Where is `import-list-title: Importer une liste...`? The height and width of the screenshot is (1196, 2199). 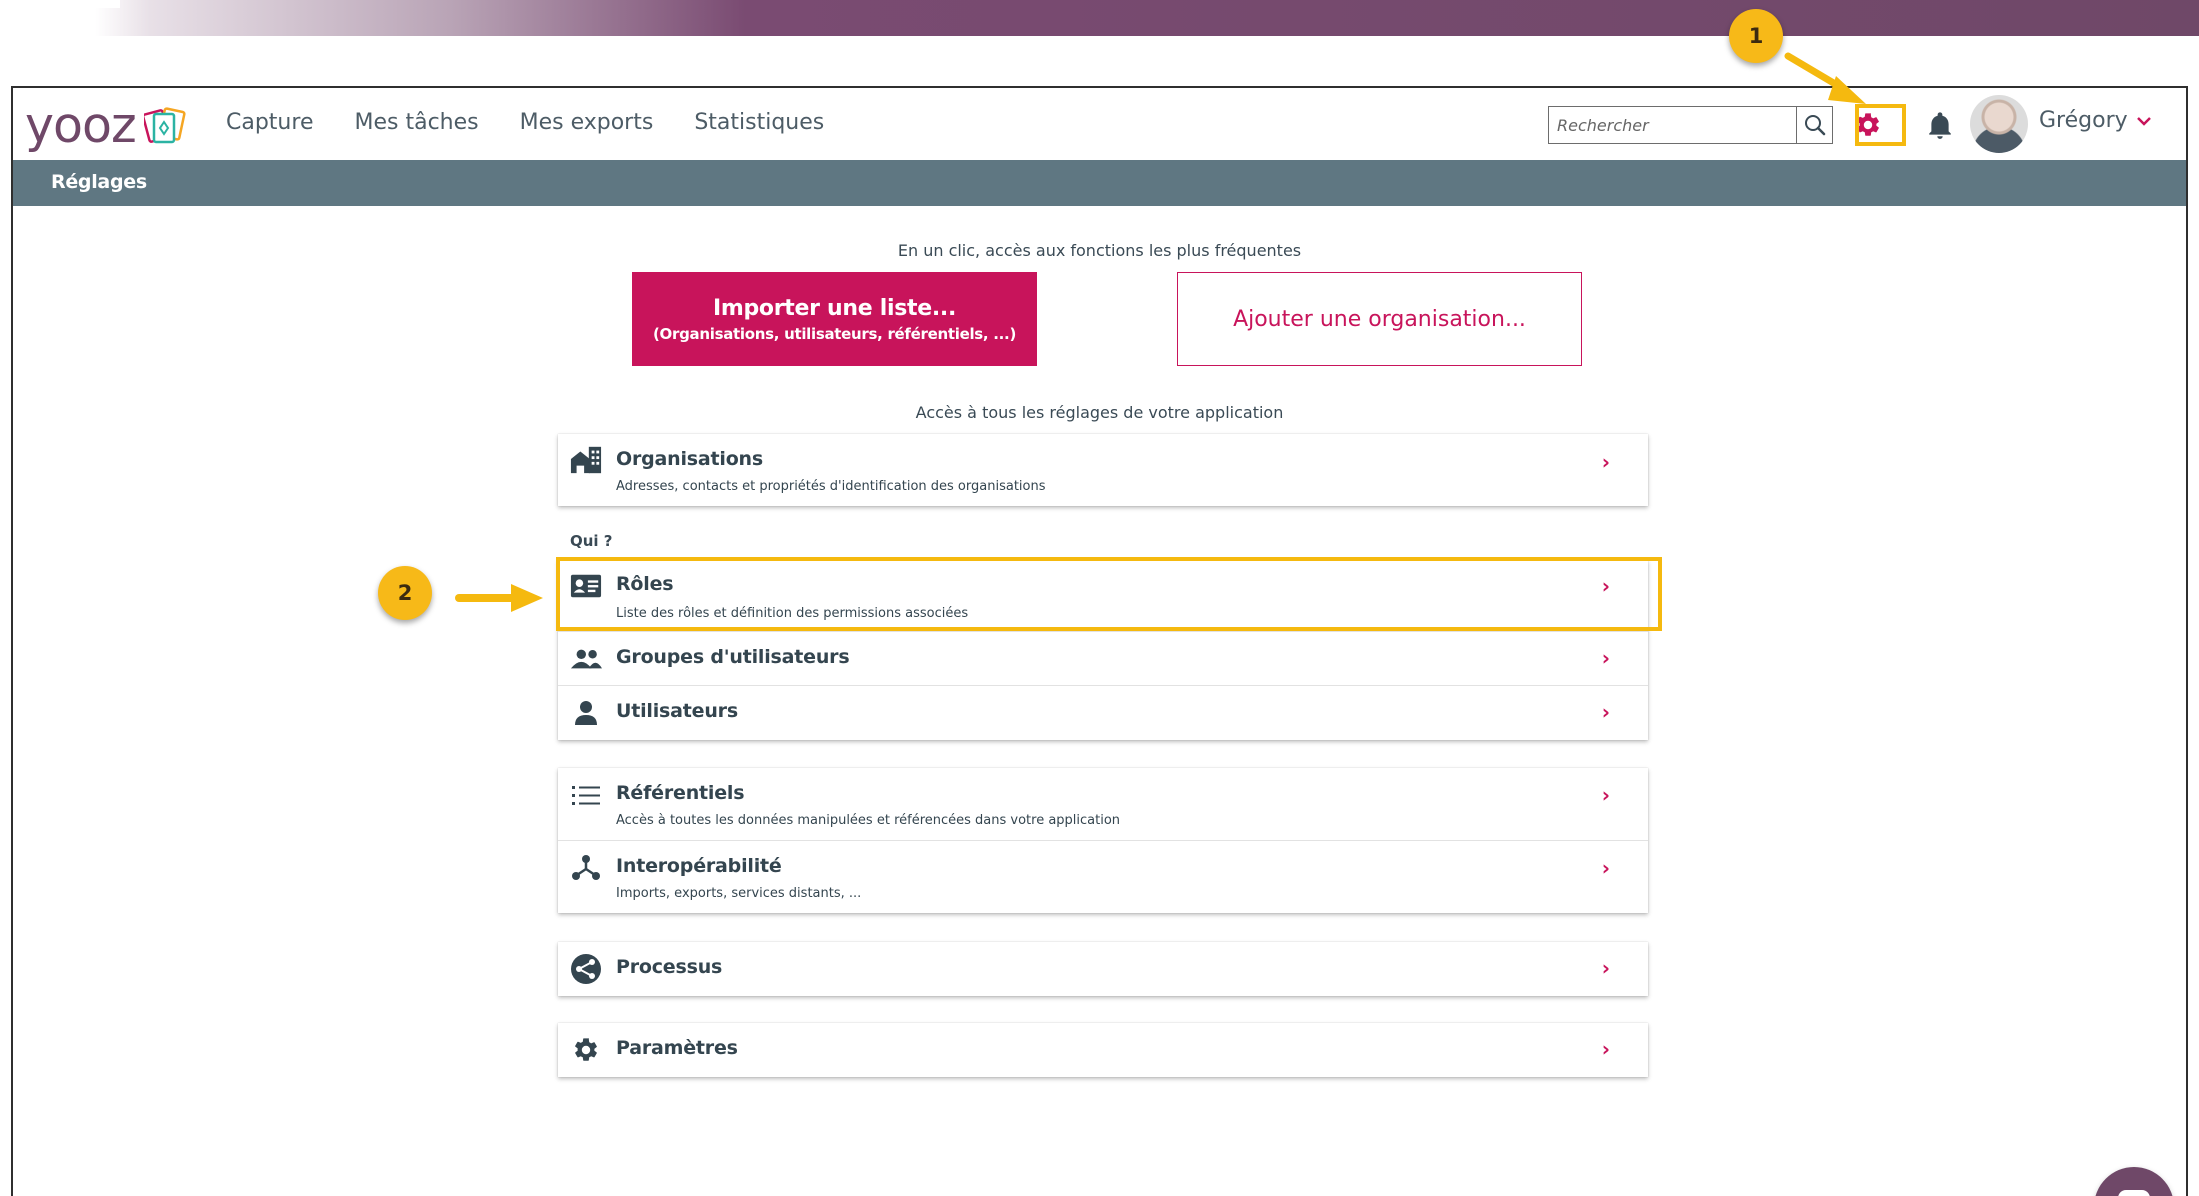 import-list-title: Importer une liste... is located at coordinates (834, 308).